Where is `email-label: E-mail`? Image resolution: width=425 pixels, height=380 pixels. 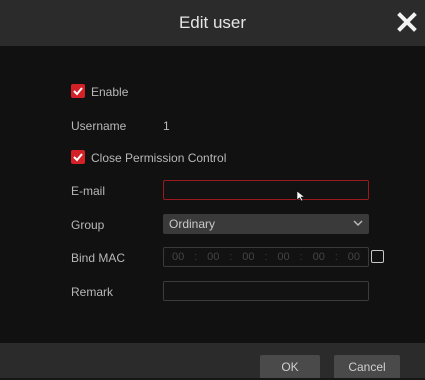 email-label: E-mail is located at coordinates (88, 191).